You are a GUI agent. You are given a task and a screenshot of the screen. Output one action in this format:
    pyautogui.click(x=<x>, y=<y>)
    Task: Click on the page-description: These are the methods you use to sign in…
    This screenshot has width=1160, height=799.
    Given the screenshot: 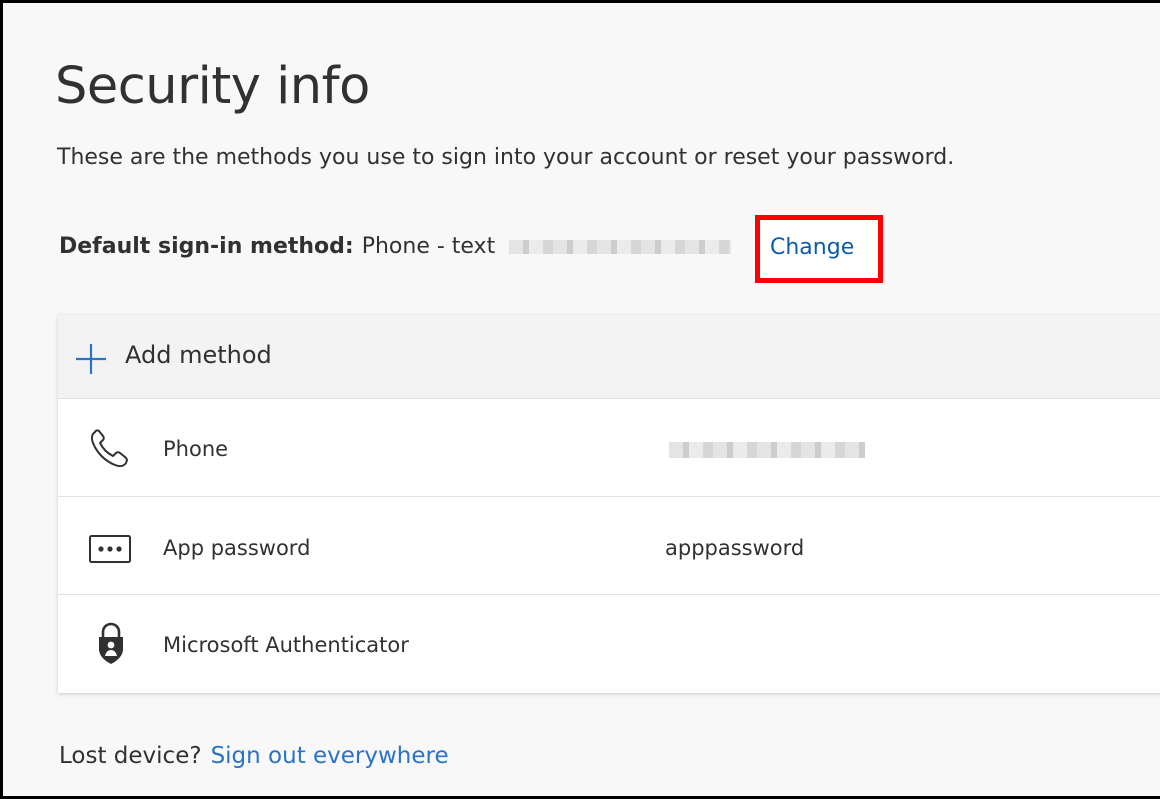 What is the action you would take?
    pyautogui.click(x=506, y=157)
    